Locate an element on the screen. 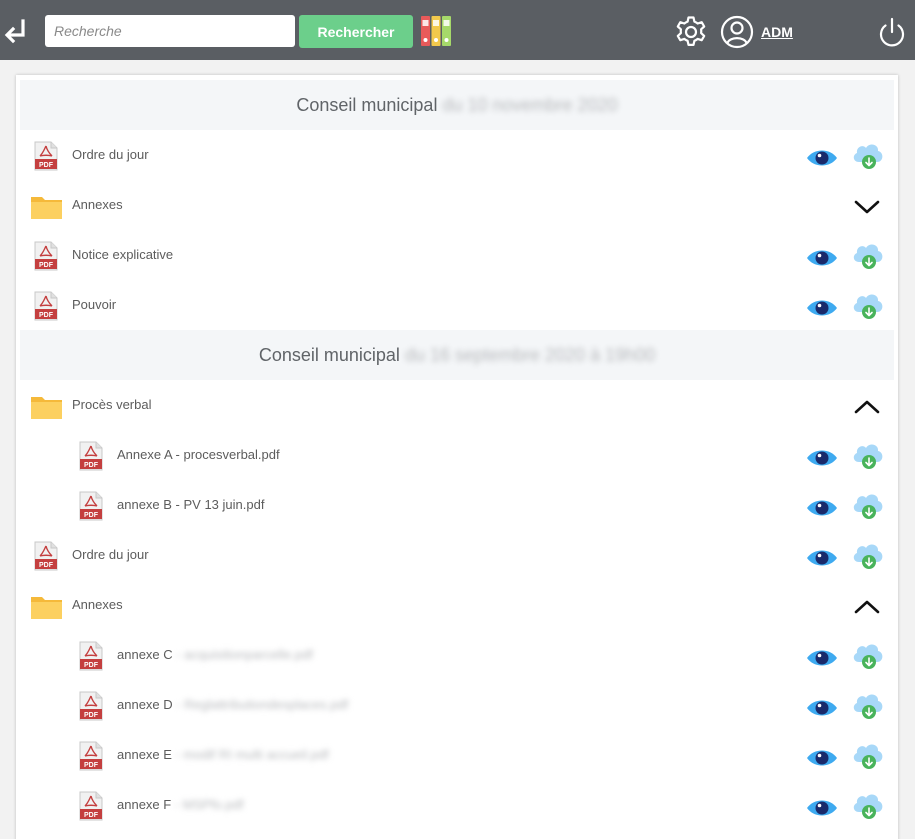 The width and height of the screenshot is (915, 839). document-label: Annexe A - procesverbal.pdf is located at coordinates (198, 454).